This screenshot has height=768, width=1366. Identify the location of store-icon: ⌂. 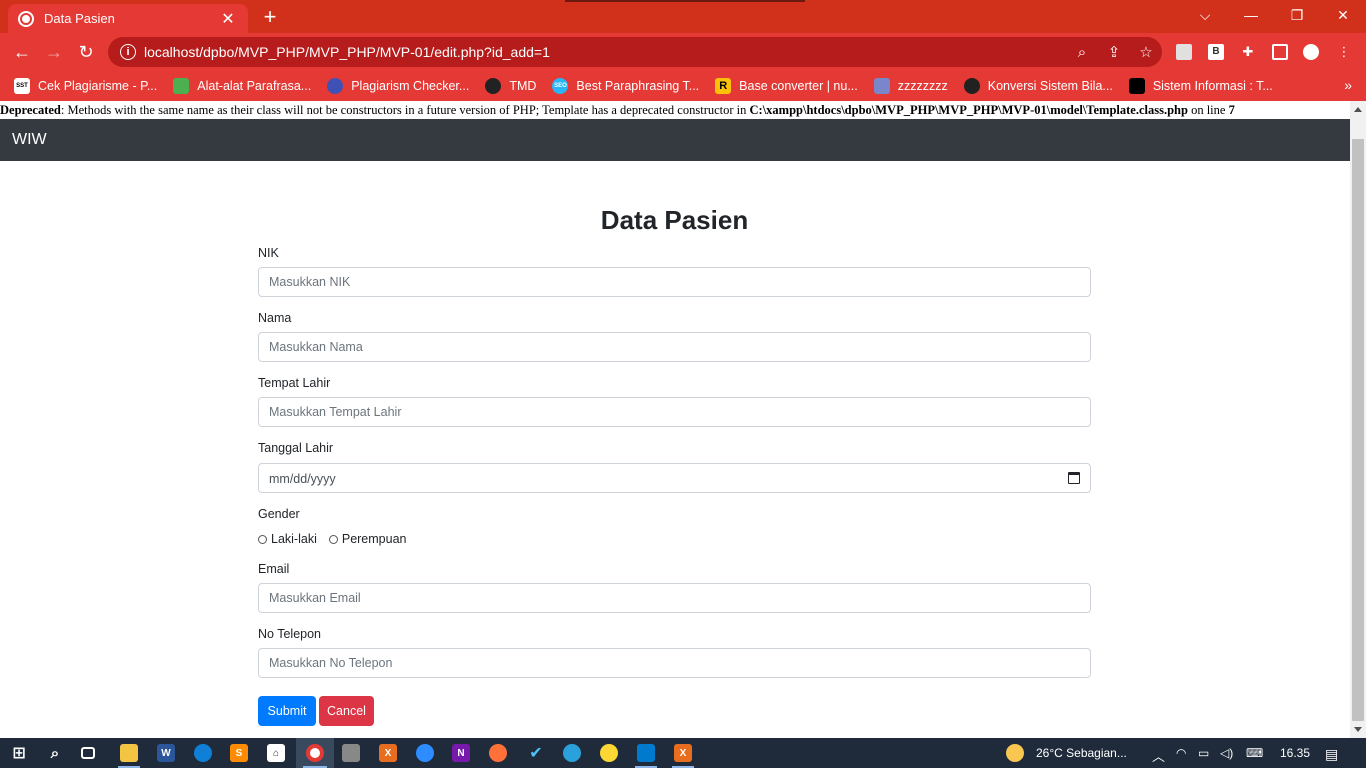
(276, 753).